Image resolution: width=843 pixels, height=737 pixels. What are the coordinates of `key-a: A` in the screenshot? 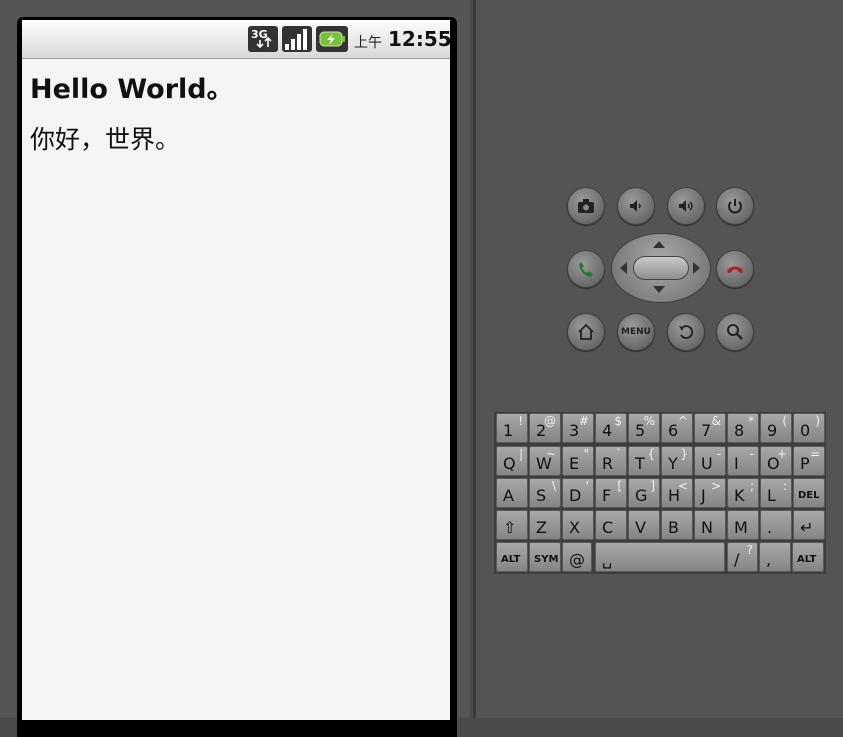 It's located at (512, 493).